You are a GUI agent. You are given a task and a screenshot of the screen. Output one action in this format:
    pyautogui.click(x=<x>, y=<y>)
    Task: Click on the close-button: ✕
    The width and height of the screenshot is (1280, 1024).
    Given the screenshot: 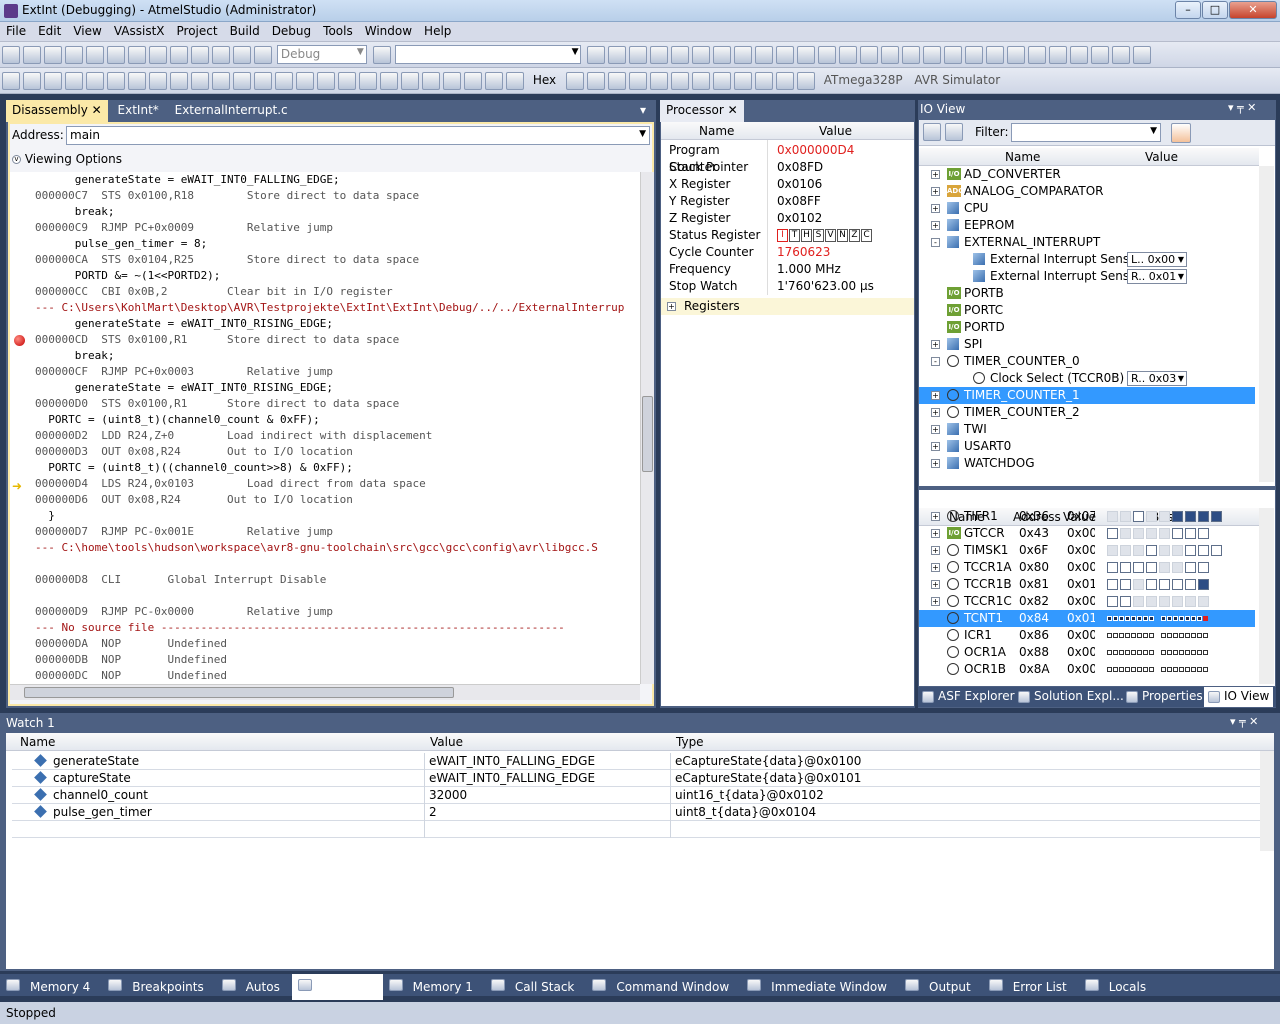 What is the action you would take?
    pyautogui.click(x=1253, y=10)
    